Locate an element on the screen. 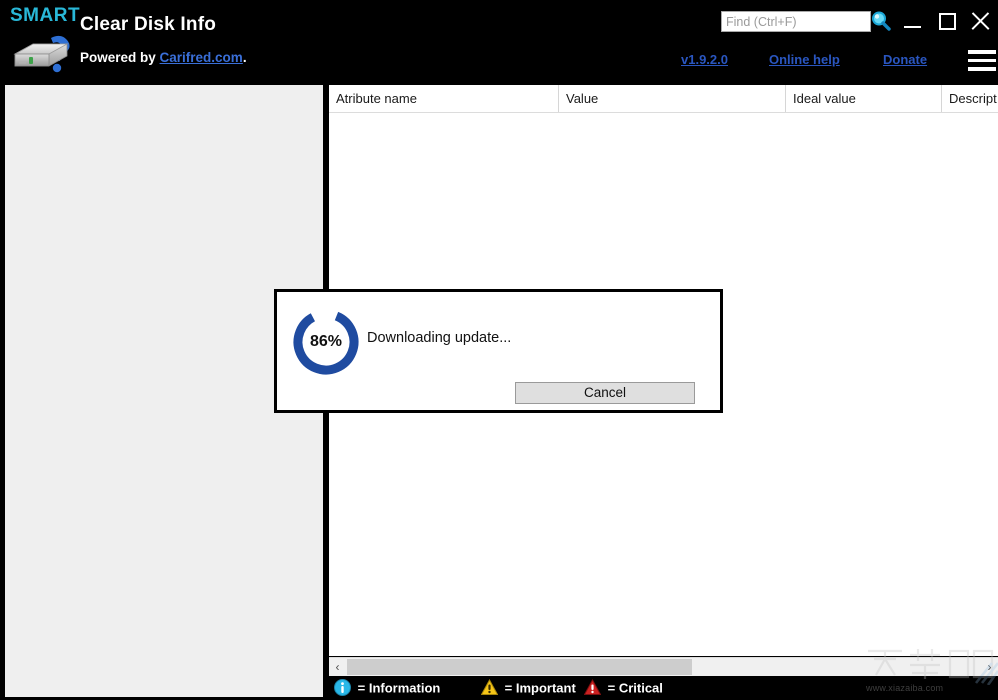  download-update-dialog: 86% Downloading update... Cancel is located at coordinates (498, 351).